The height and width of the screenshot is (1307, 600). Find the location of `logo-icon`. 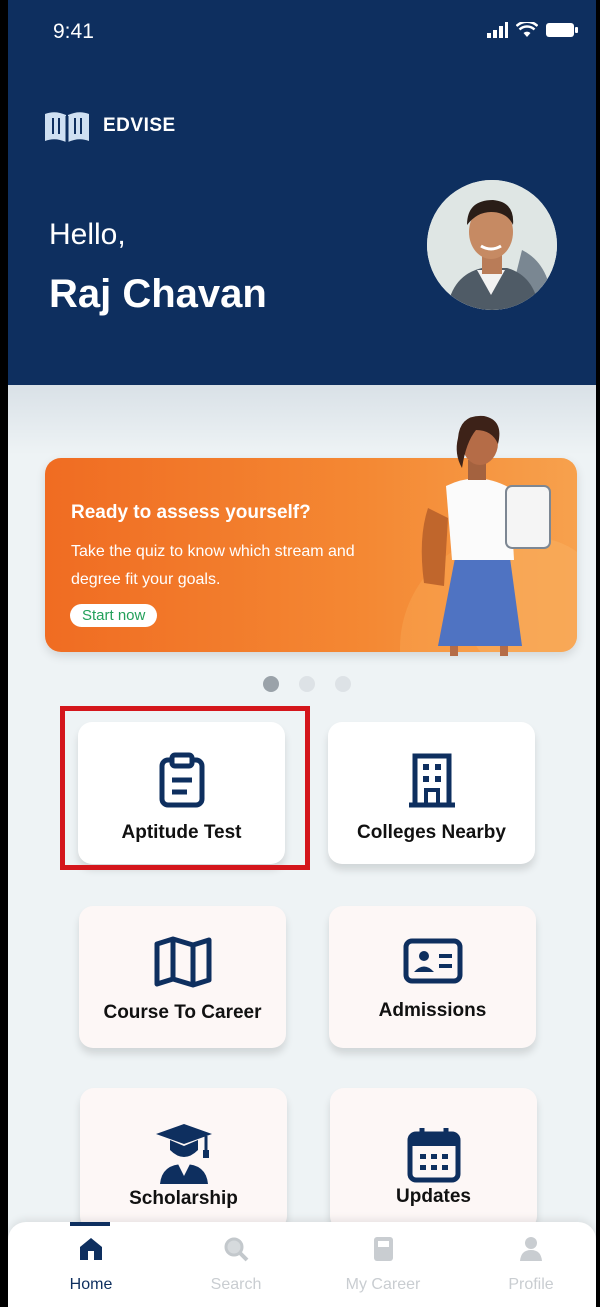

logo-icon is located at coordinates (67, 127).